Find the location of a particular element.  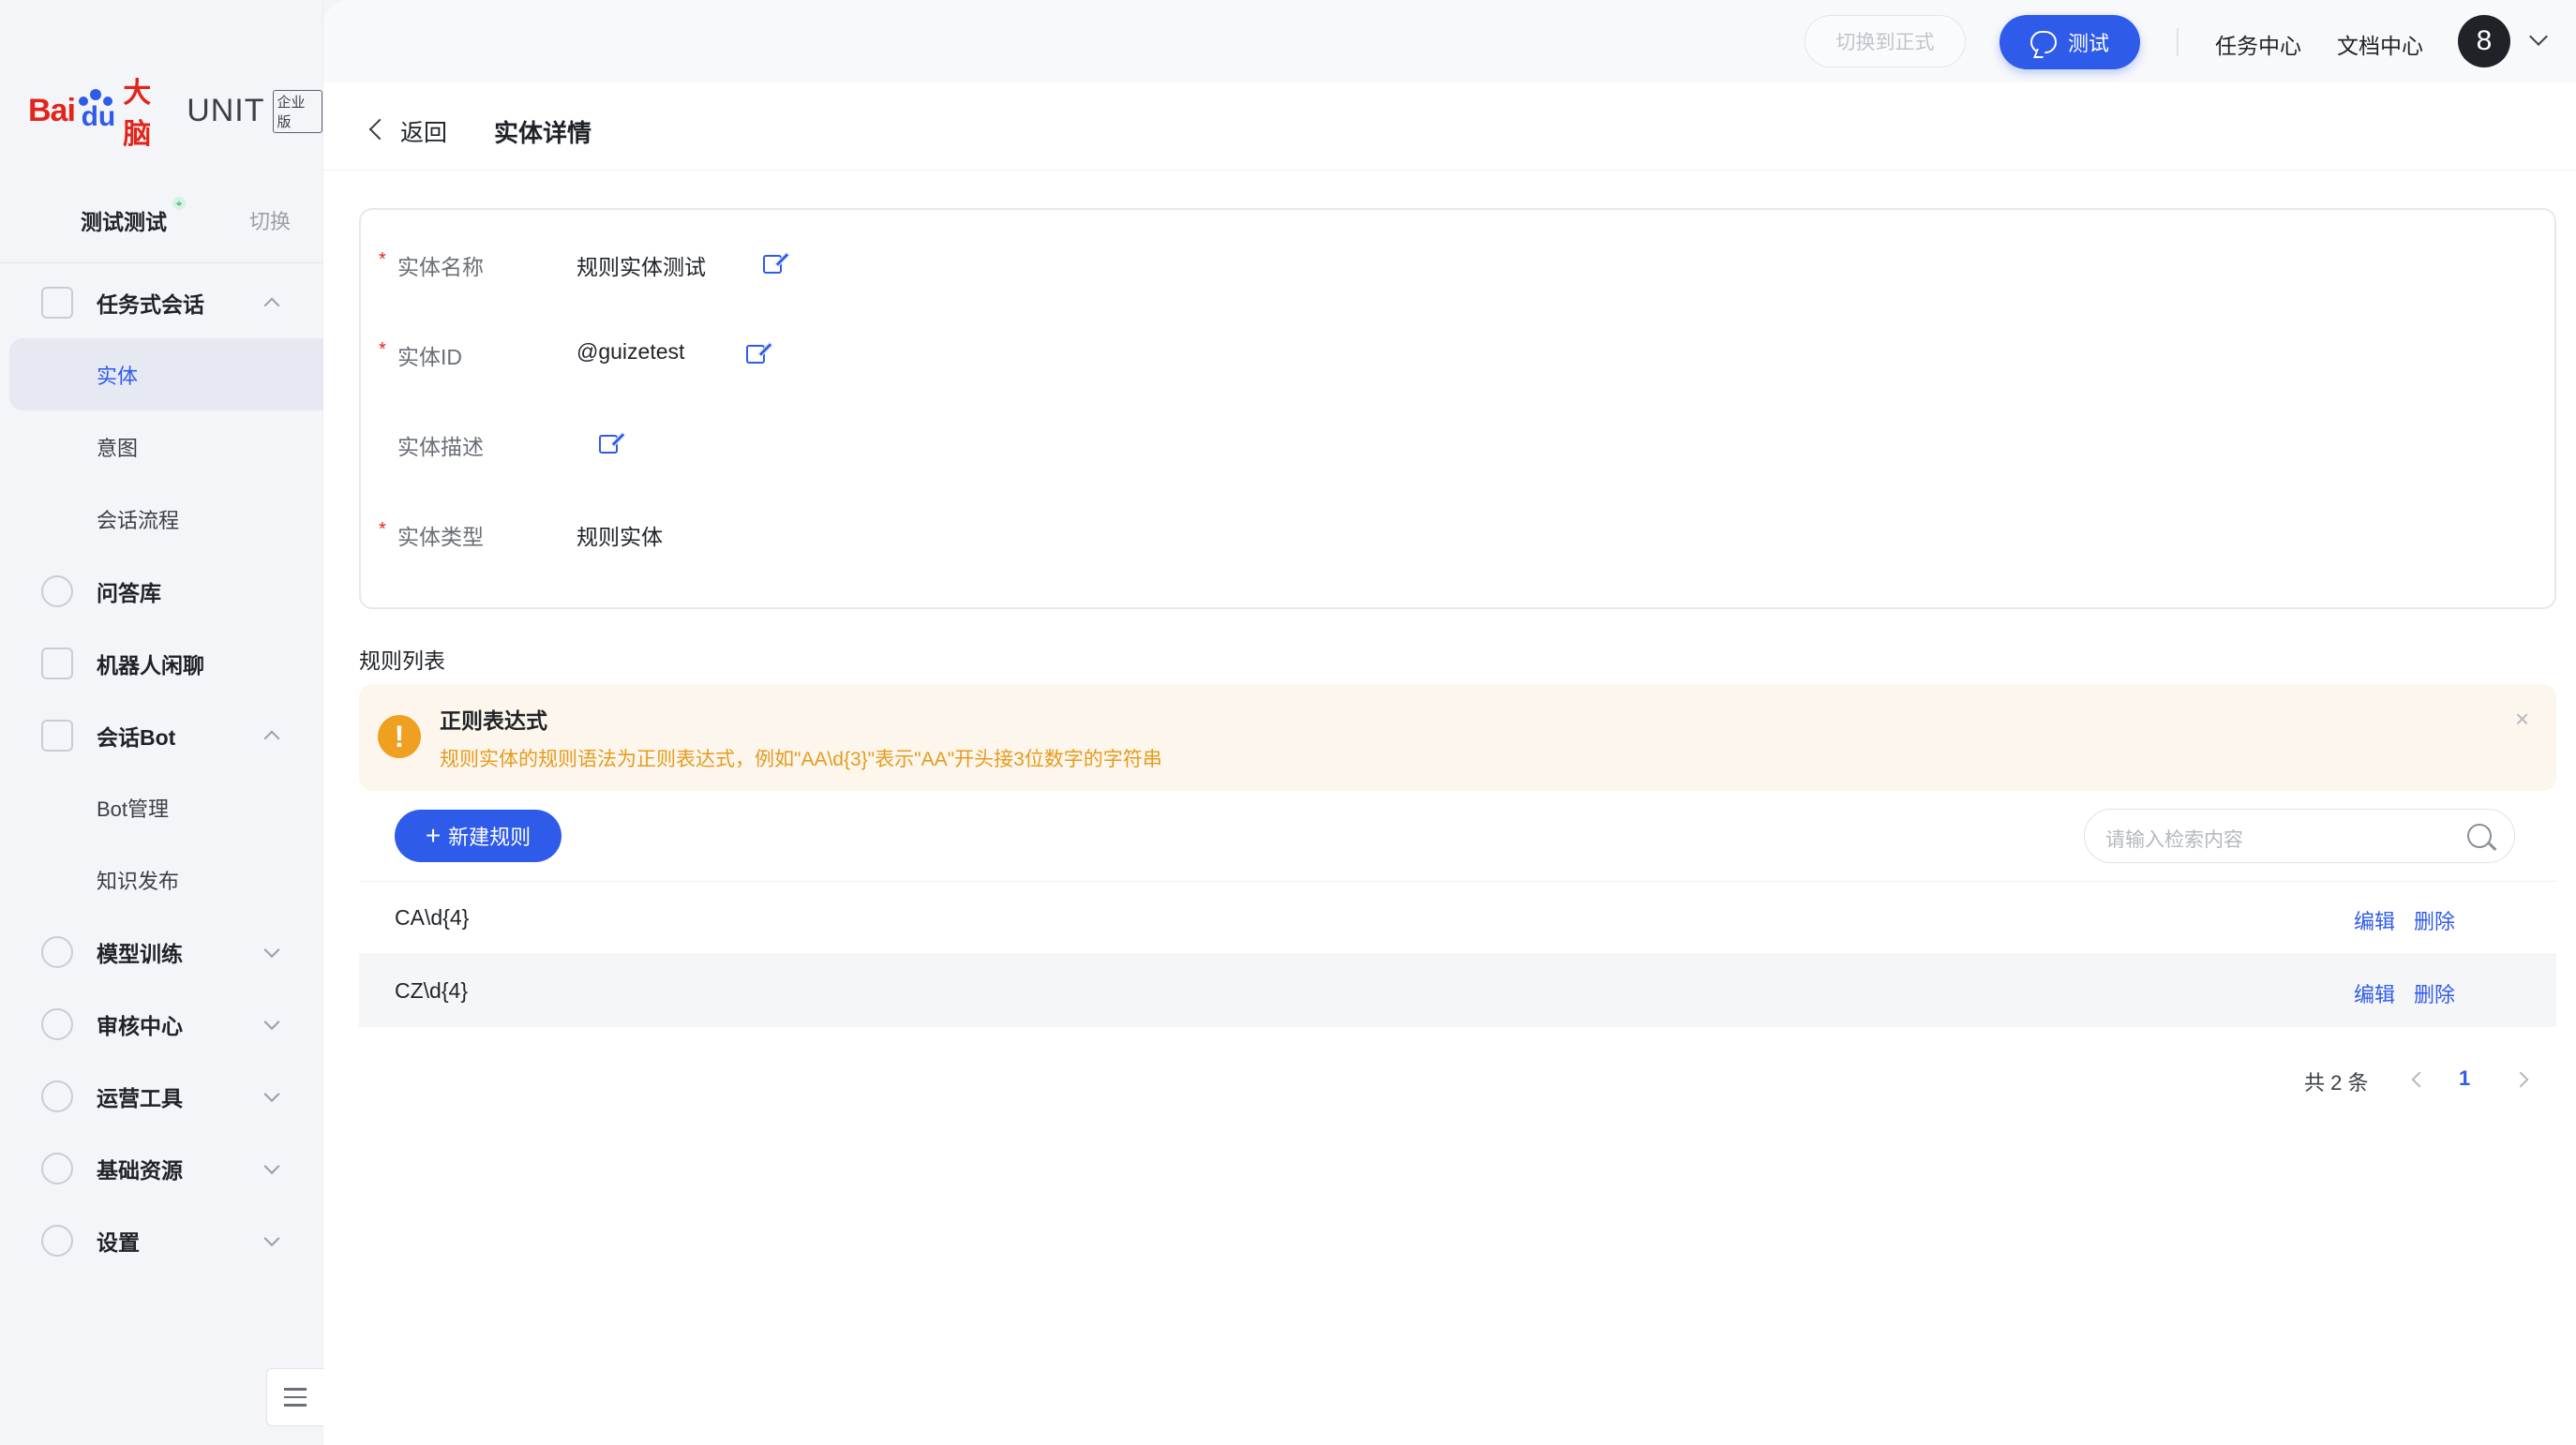

logo-unit: UNIT is located at coordinates (226, 110).